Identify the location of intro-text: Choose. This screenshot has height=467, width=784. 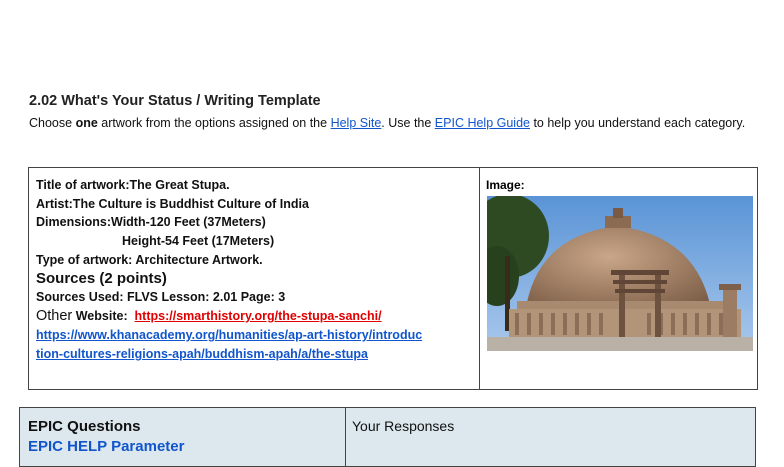
(52, 123).